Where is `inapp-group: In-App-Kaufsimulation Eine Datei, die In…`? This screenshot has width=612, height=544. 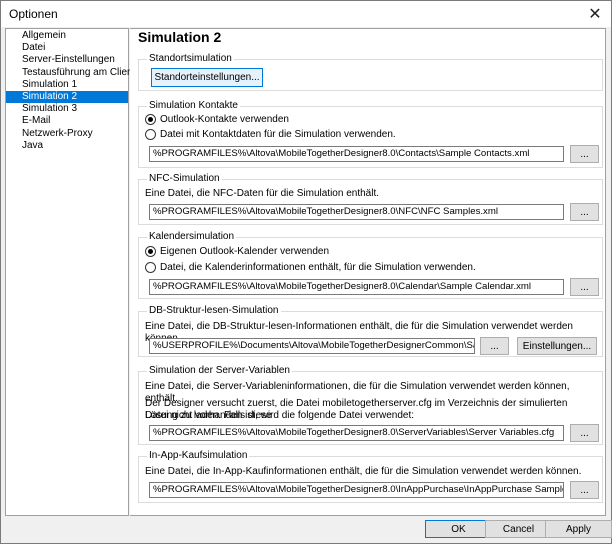 inapp-group: In-App-Kaufsimulation Eine Datei, die In… is located at coordinates (370, 476).